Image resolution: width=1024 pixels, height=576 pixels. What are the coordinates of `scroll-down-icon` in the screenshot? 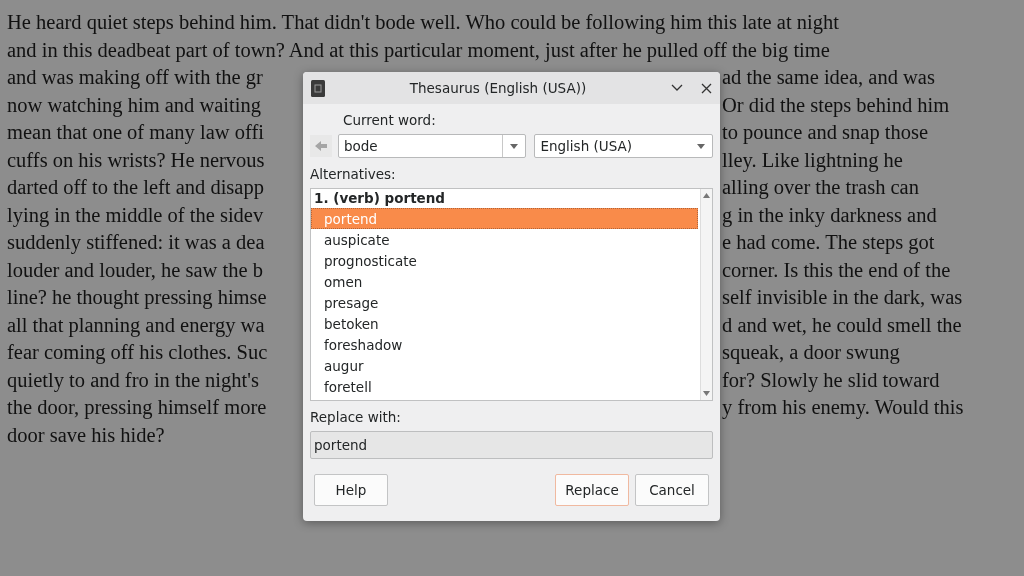 It's located at (706, 393).